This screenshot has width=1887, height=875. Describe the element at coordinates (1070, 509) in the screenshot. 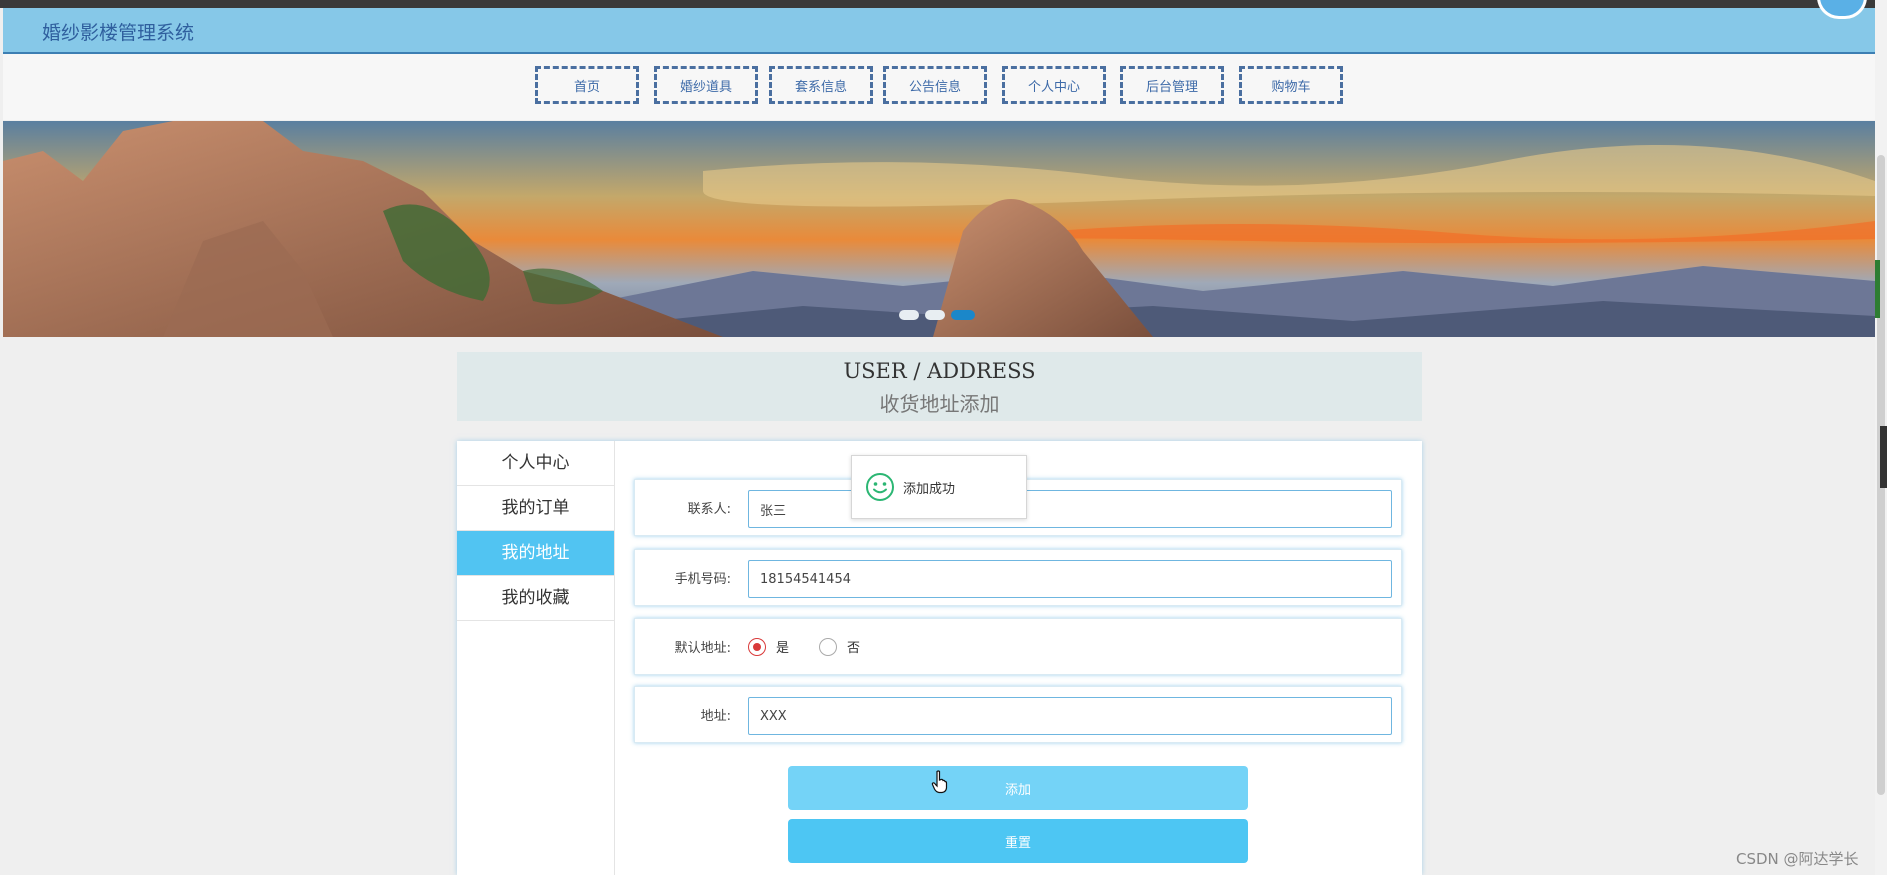

I see `contact-input` at that location.